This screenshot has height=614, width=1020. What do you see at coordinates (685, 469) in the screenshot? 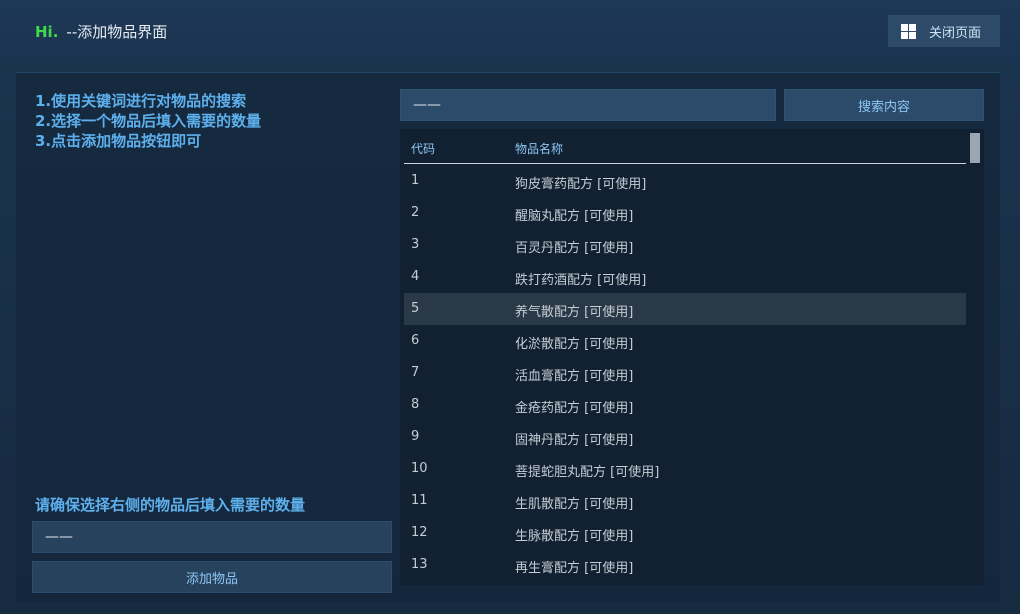
I see `table-row: 10 菩提蛇胆丸配方 [可使用]` at bounding box center [685, 469].